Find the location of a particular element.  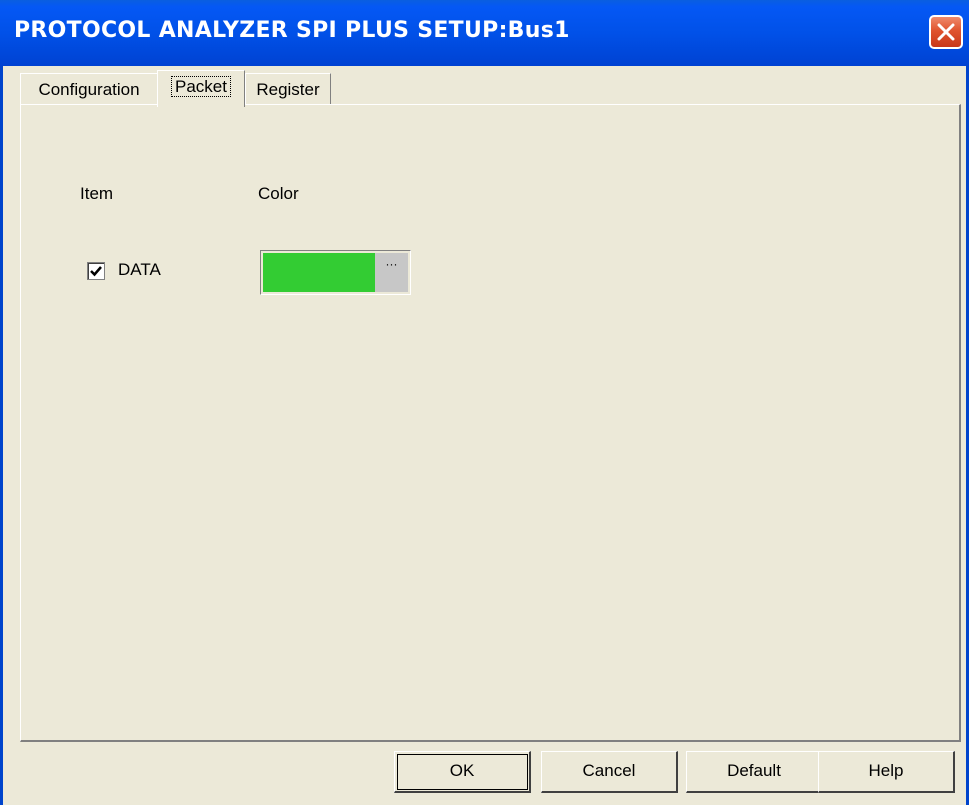

item-column-header: Item is located at coordinates (97, 193).